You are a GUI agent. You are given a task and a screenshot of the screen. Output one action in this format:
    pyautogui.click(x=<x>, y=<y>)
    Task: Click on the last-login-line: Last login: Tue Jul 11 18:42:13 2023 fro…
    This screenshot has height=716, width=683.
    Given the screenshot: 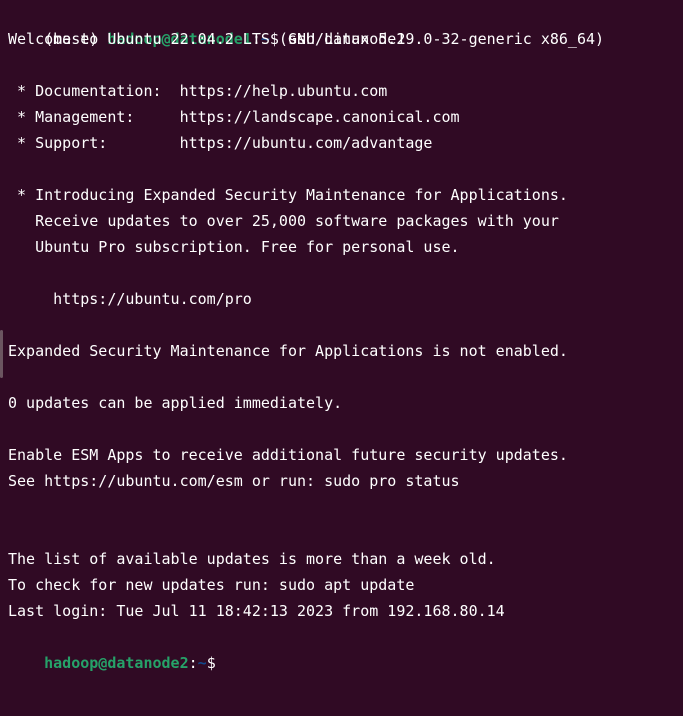 What is the action you would take?
    pyautogui.click(x=256, y=611)
    